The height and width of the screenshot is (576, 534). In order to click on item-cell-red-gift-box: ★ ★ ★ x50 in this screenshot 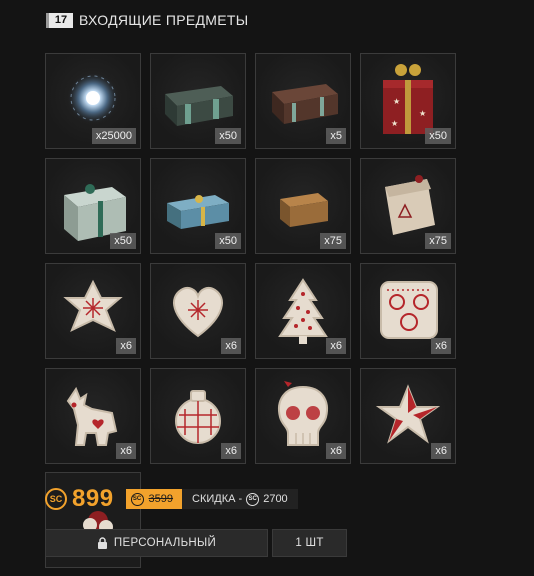, I will do `click(408, 101)`.